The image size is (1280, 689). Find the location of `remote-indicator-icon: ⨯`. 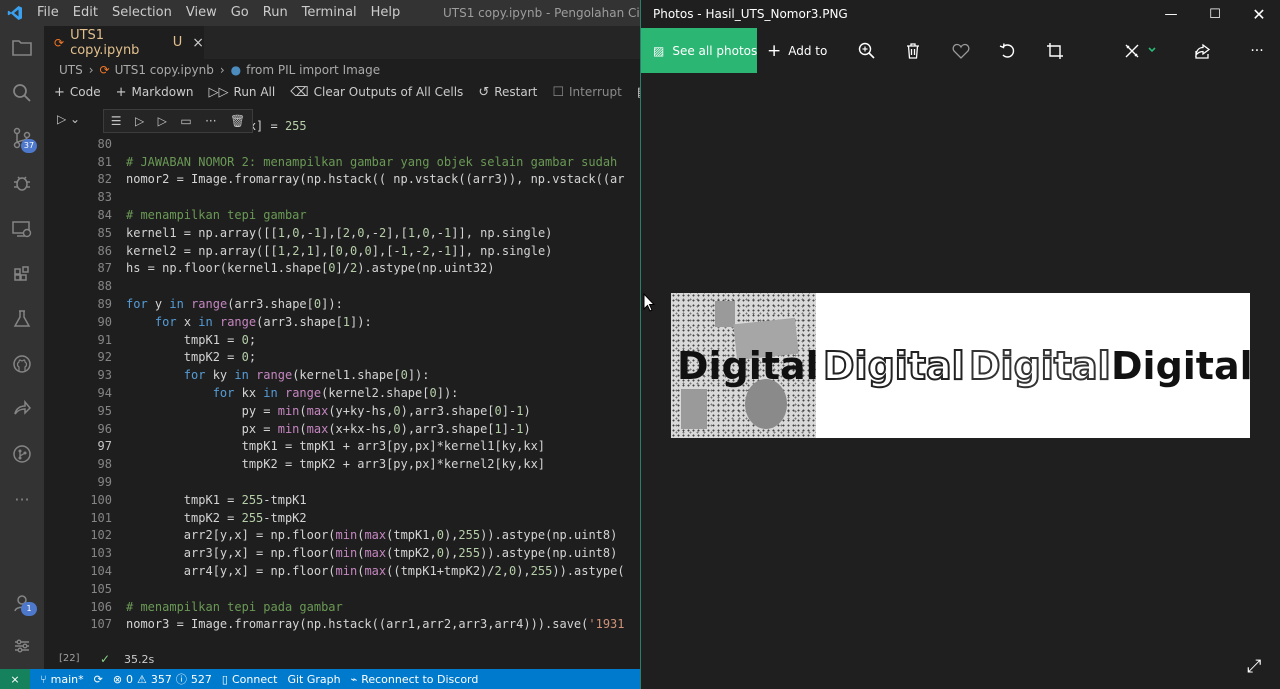

remote-indicator-icon: ⨯ is located at coordinates (15, 679).